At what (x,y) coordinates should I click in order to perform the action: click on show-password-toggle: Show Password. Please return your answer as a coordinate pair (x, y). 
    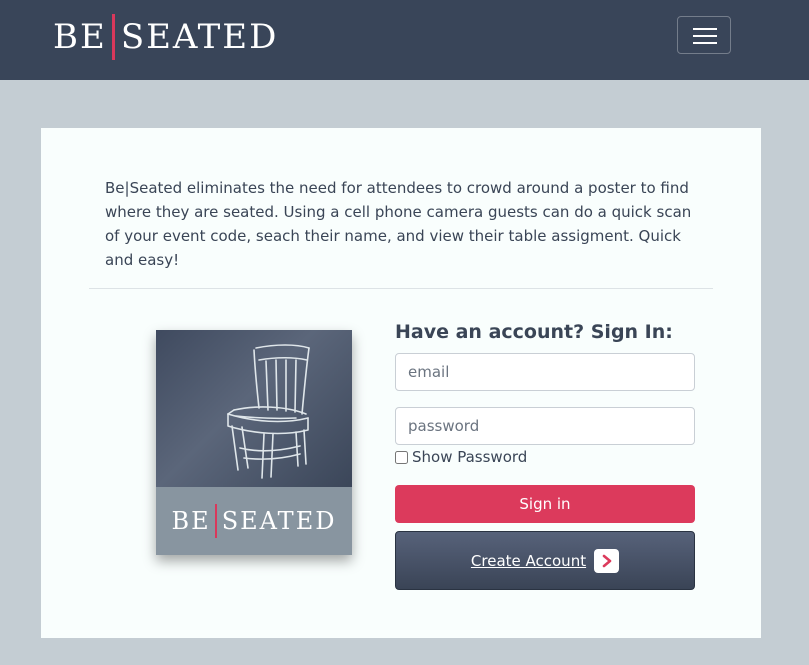
    Looking at the image, I should click on (461, 457).